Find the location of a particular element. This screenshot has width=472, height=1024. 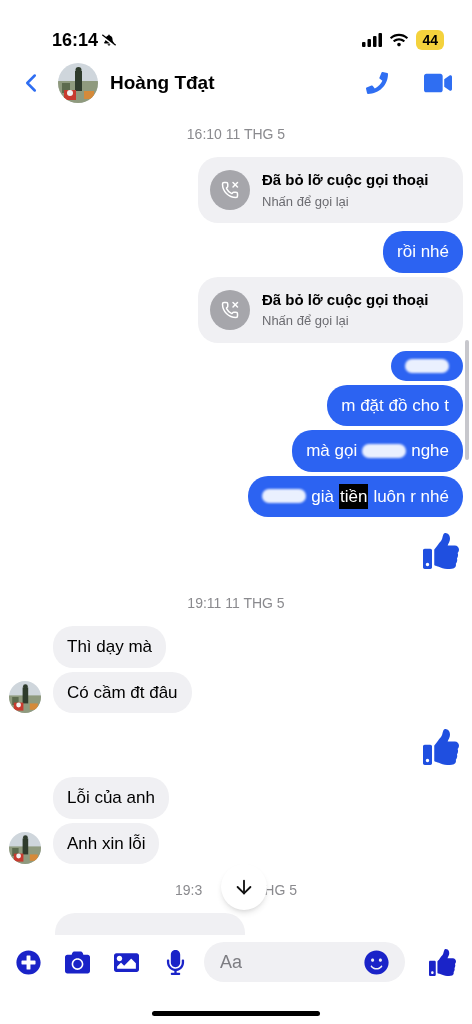

signal-icon is located at coordinates (372, 40).